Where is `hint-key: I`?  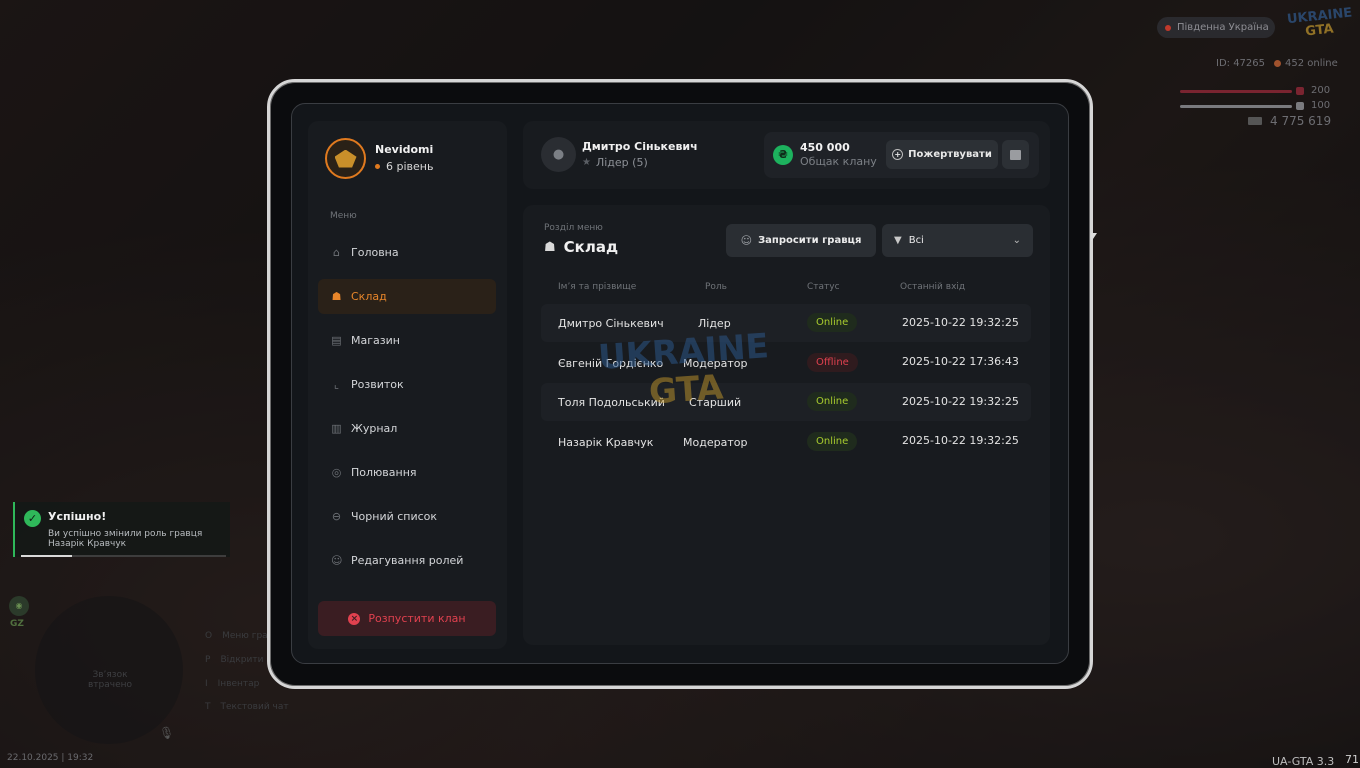 hint-key: I is located at coordinates (206, 684).